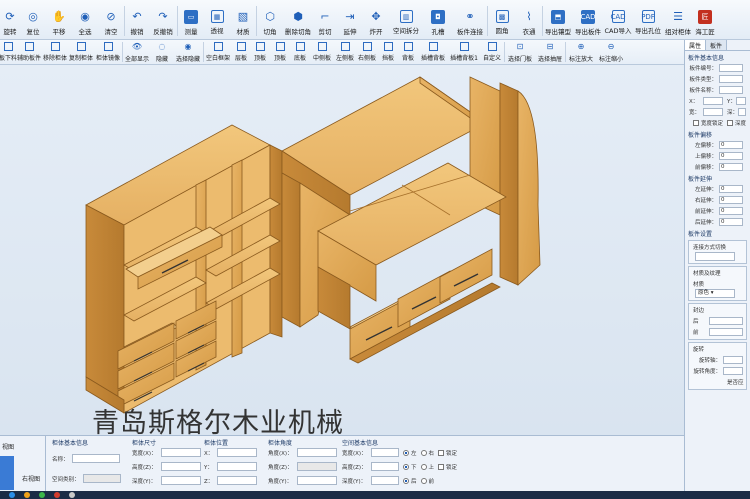  I want to click on clear-button: ⊘ 清空, so click(111, 19).